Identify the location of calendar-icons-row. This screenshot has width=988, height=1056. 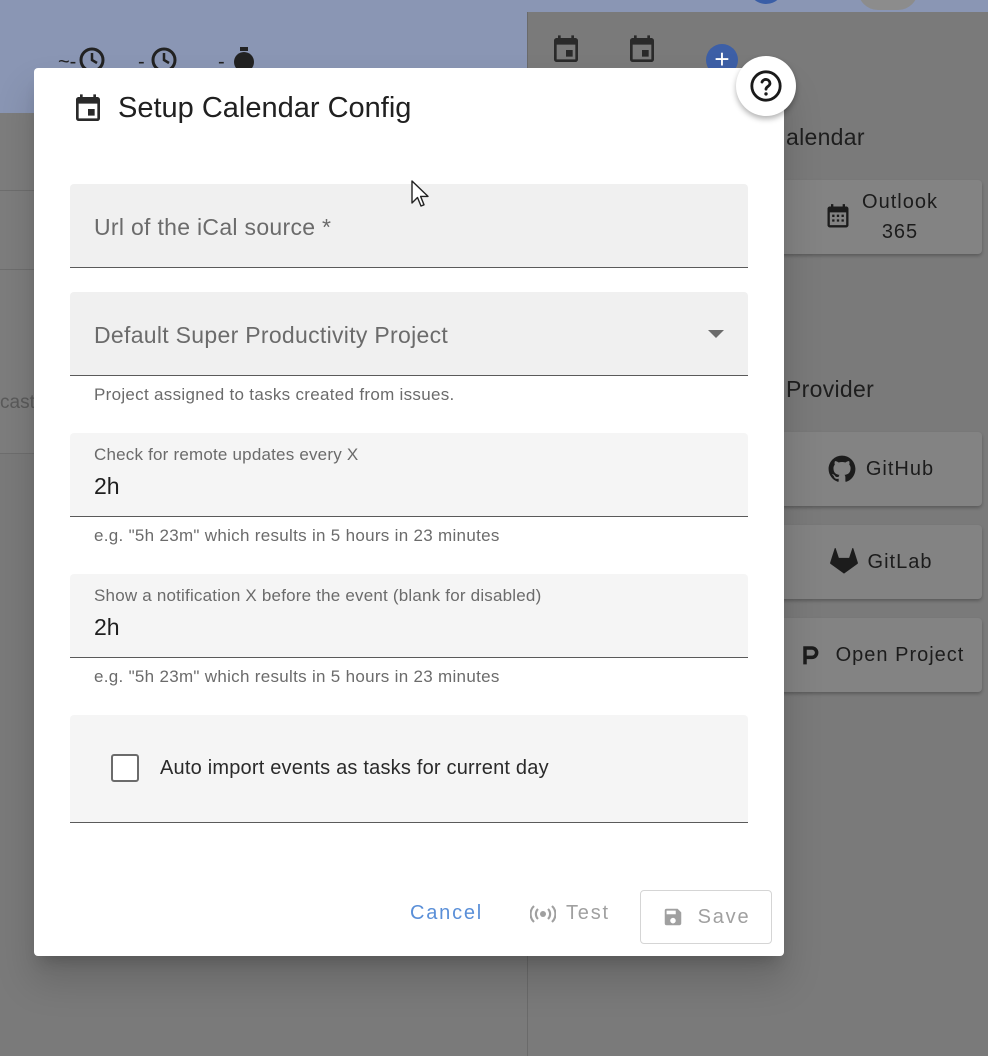
(604, 50).